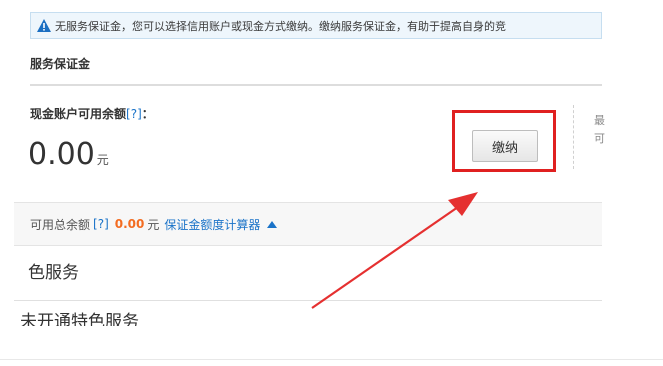  Describe the element at coordinates (331, 359) in the screenshot. I see `bottom-border` at that location.